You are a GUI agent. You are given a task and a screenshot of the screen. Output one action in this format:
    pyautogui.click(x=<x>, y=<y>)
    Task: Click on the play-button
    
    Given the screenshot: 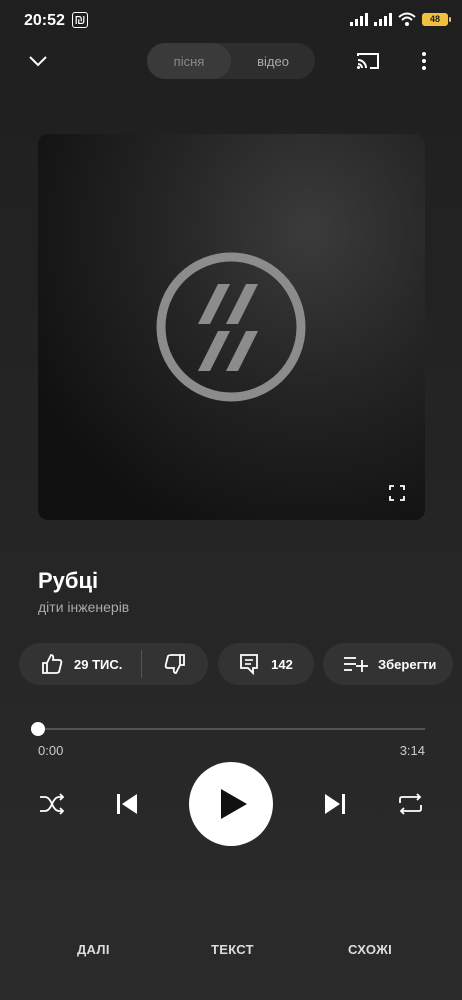 What is the action you would take?
    pyautogui.click(x=231, y=804)
    